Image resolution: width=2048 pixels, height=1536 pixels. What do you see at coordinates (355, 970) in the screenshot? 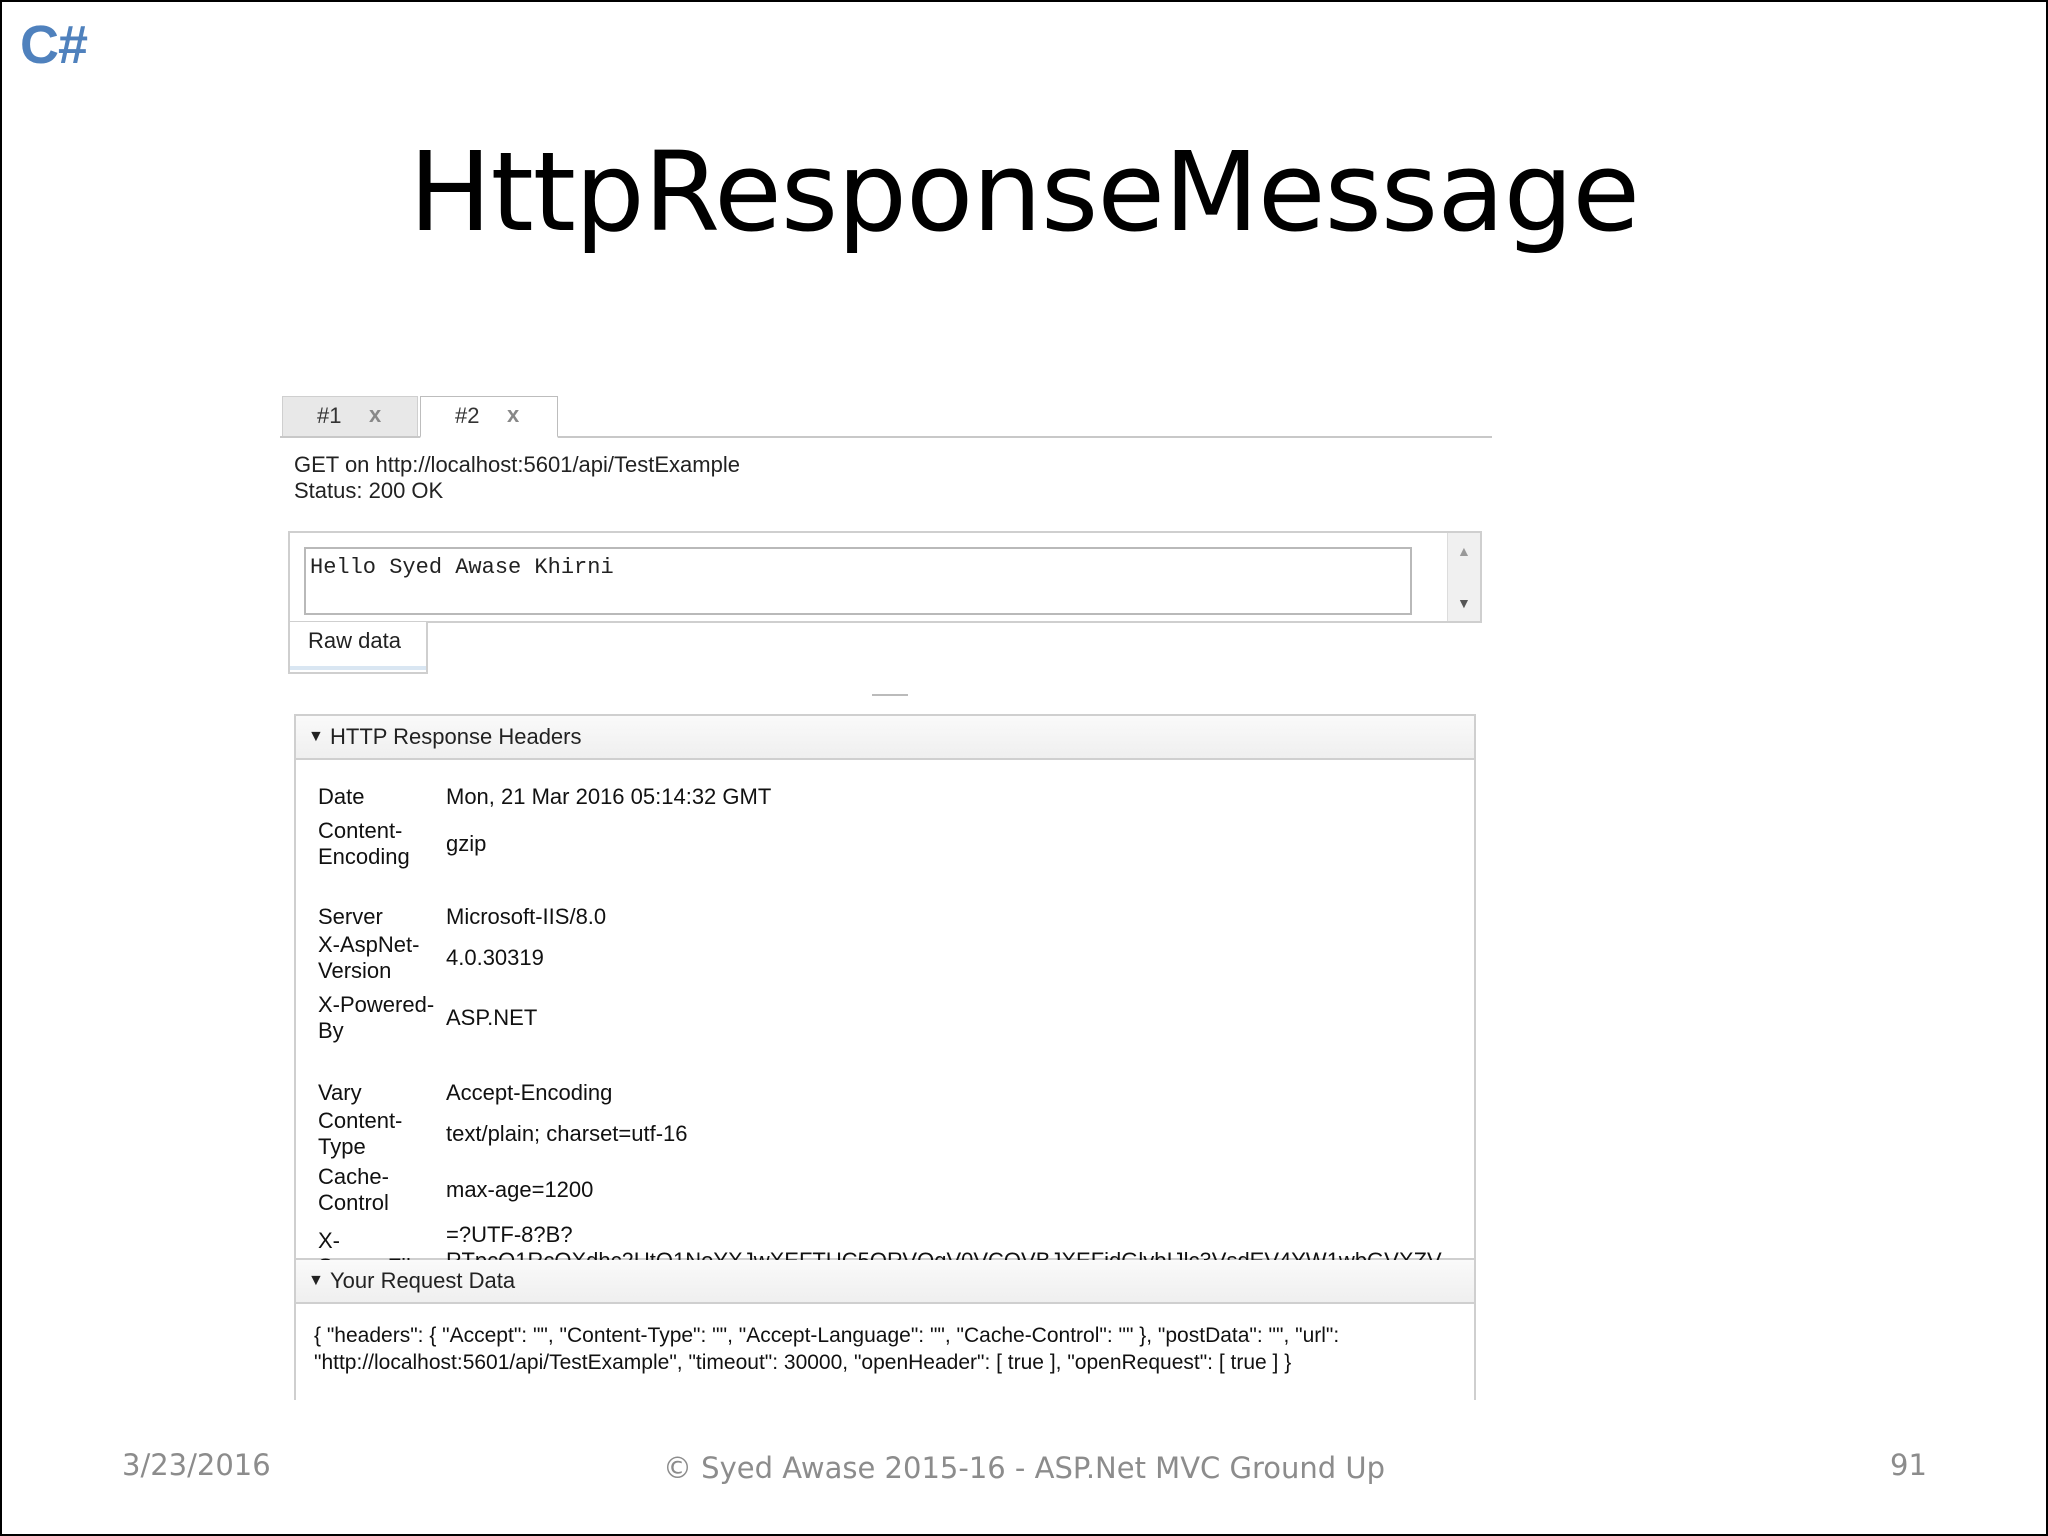
I see `header-name-line: Version` at bounding box center [355, 970].